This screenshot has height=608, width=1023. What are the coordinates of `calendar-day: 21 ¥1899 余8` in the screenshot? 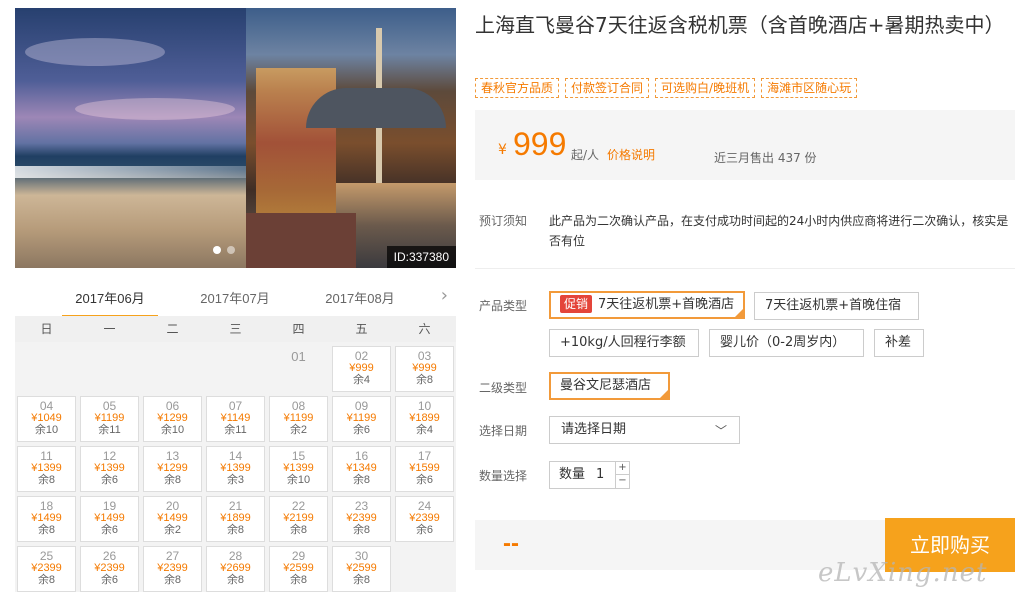 It's located at (235, 519).